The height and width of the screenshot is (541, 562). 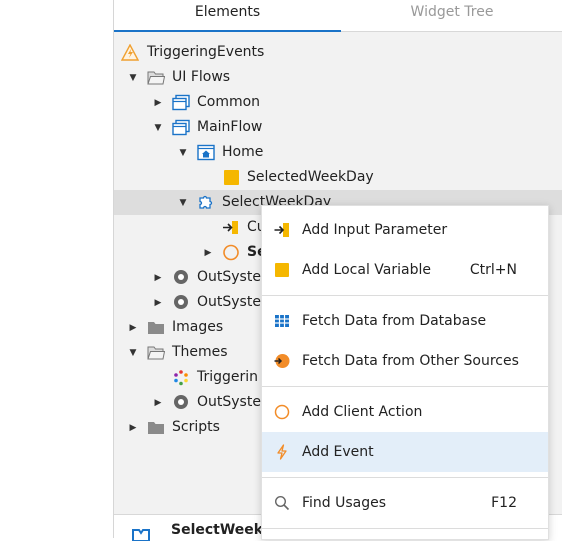 I want to click on menu-item-add-event: Add Event, so click(x=405, y=452).